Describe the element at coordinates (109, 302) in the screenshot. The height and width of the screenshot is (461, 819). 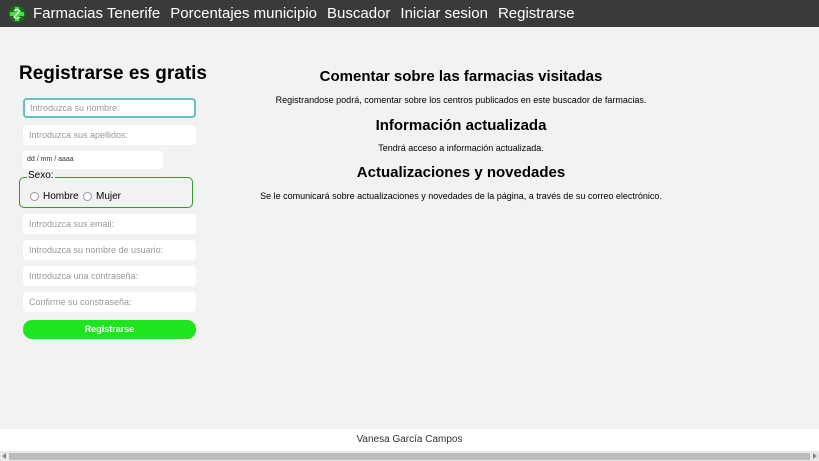
I see `confirmar-contrasena-input` at that location.